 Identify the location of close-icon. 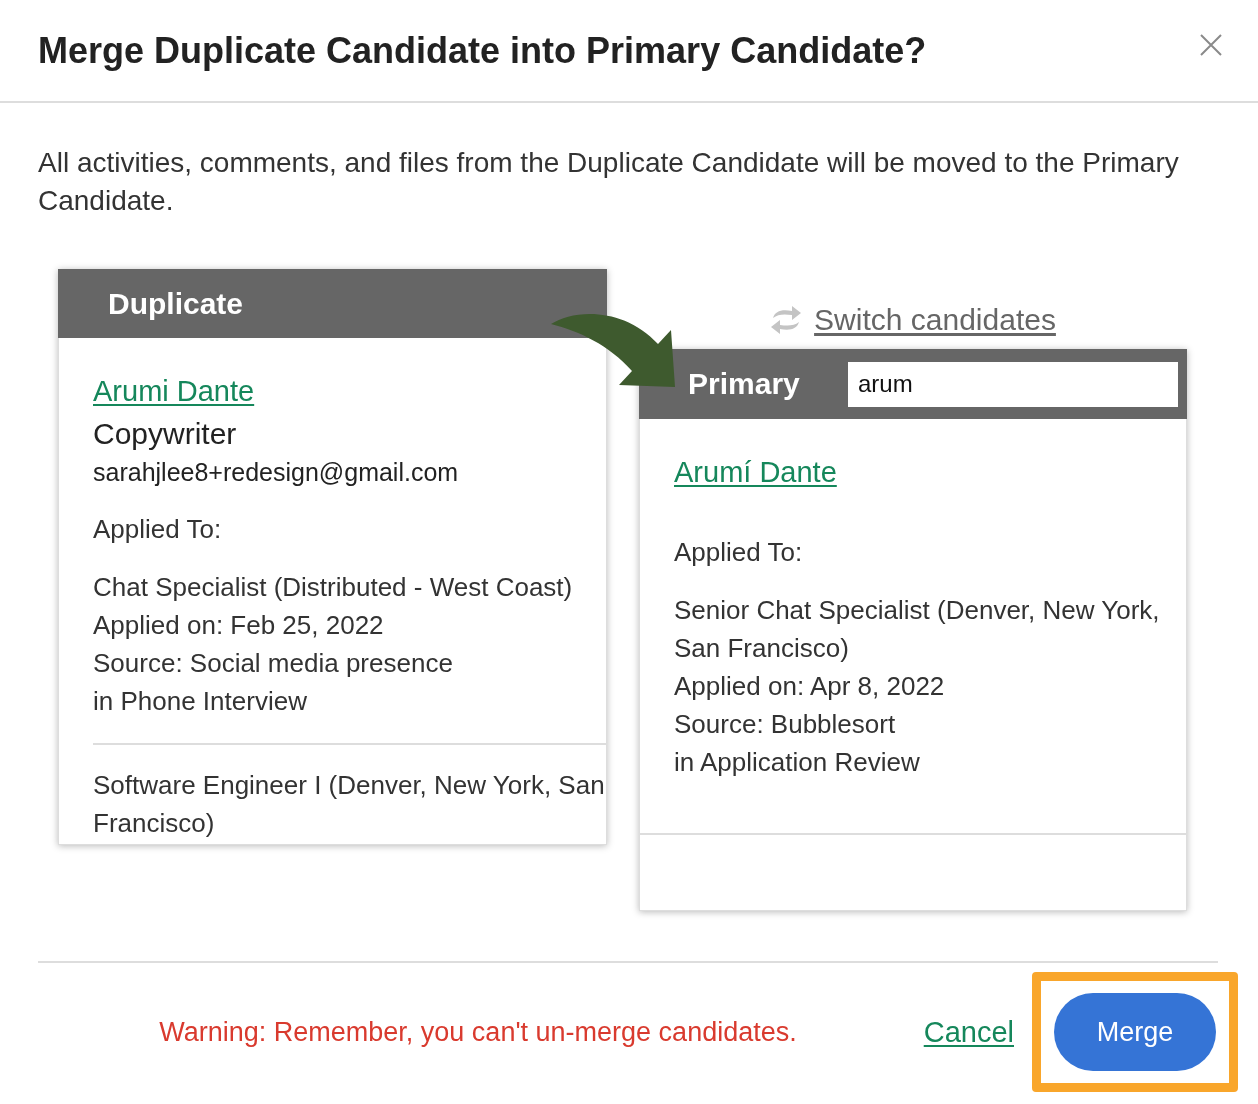
(1211, 45).